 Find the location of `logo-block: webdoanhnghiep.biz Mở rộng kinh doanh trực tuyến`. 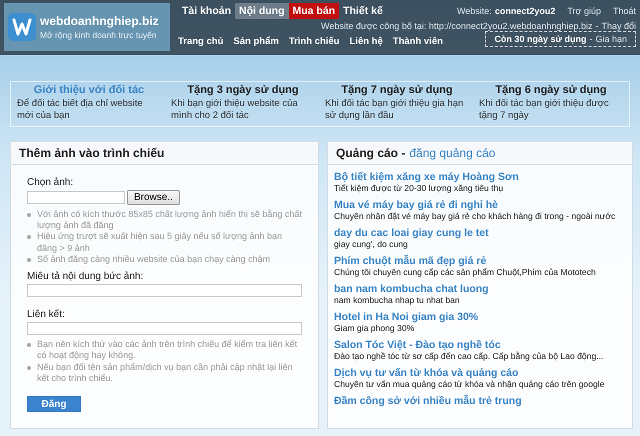

logo-block: webdoanhnghiep.biz Mở rộng kinh doanh trực tuyến is located at coordinates (87, 27).